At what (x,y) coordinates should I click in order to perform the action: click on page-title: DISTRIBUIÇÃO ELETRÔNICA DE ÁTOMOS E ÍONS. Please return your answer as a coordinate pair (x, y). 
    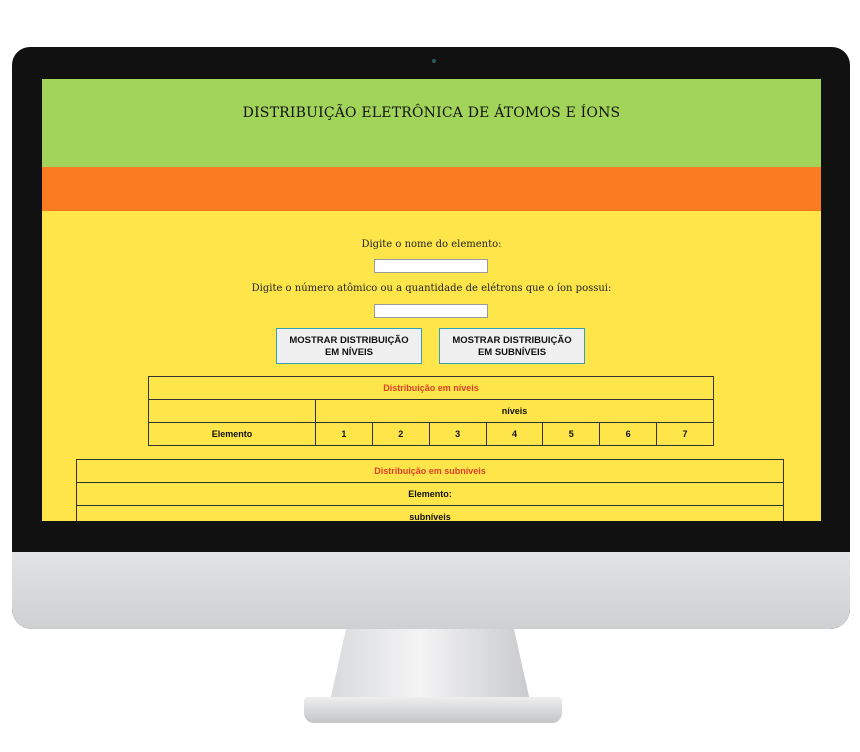
    Looking at the image, I should click on (431, 113).